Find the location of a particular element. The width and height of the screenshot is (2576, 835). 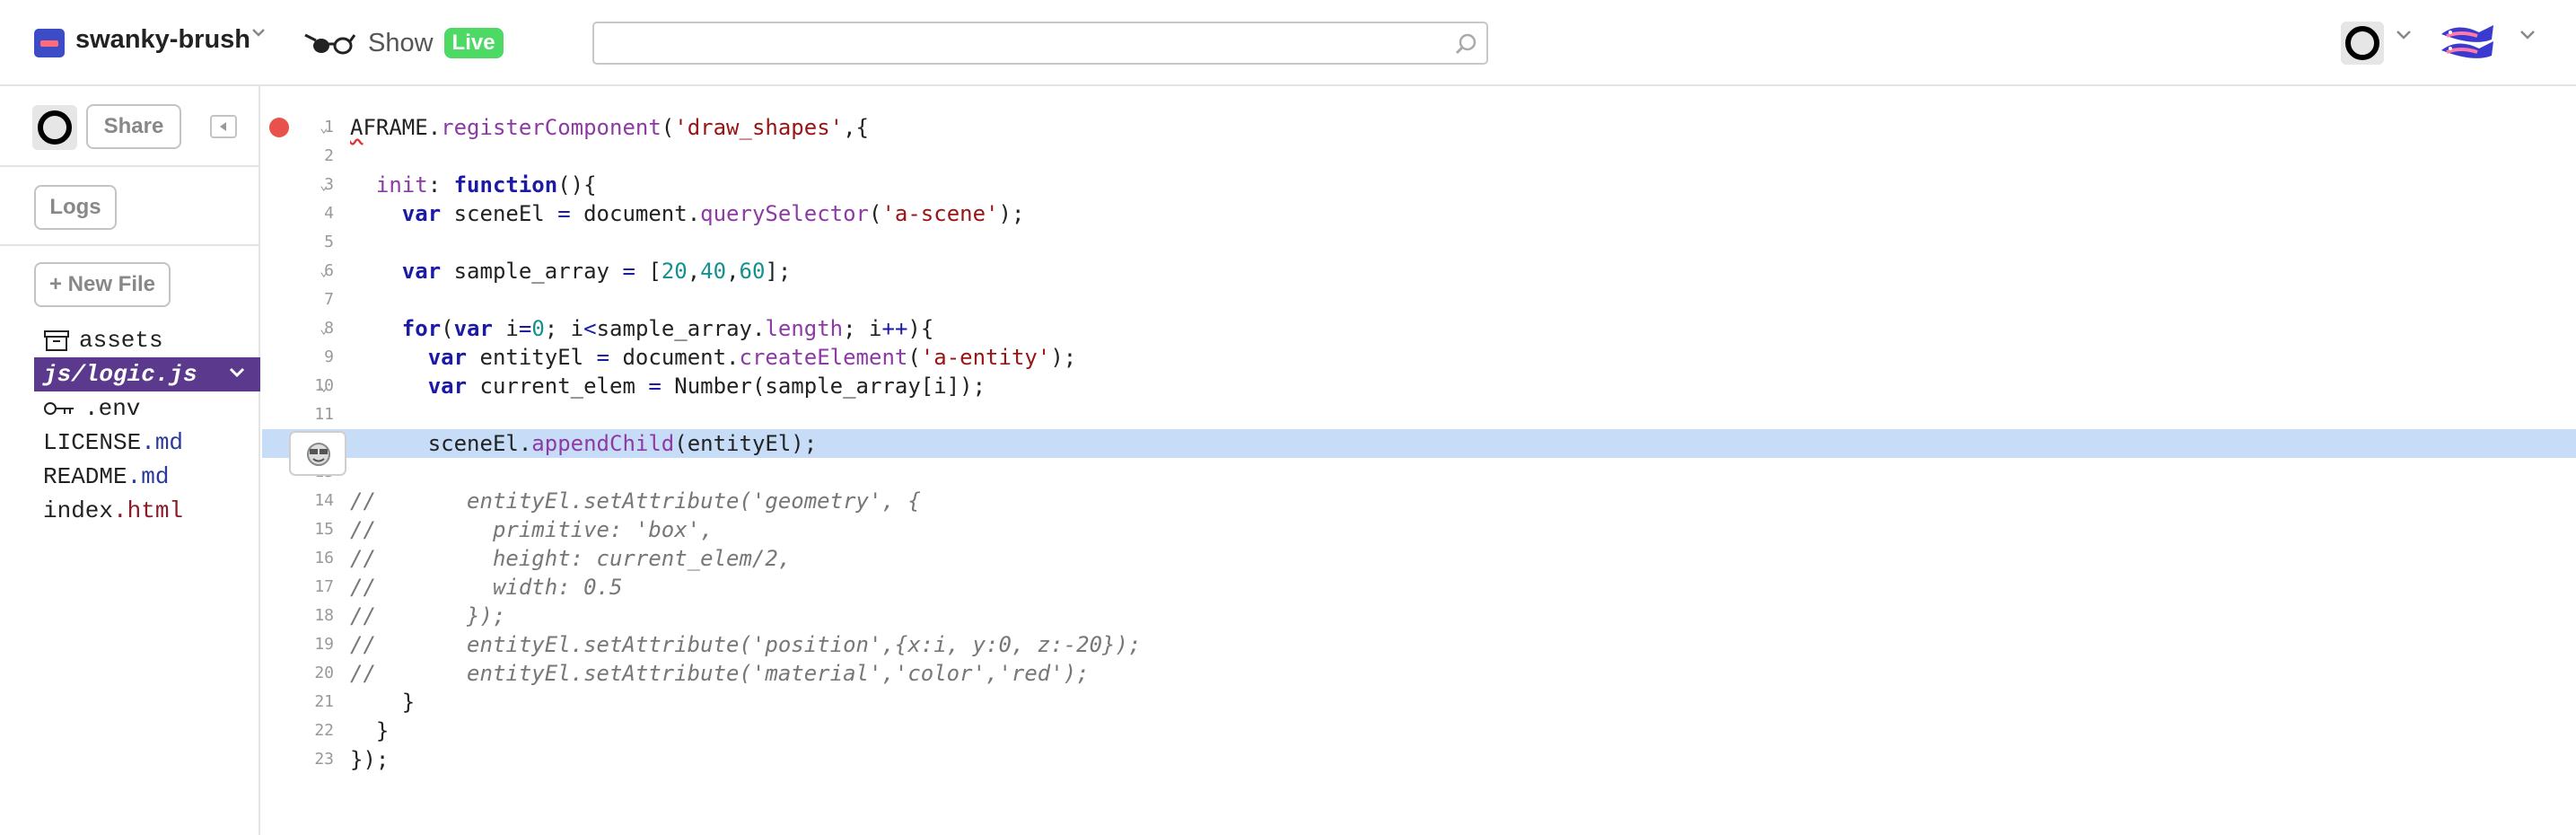

logs-button: Logs is located at coordinates (75, 207).